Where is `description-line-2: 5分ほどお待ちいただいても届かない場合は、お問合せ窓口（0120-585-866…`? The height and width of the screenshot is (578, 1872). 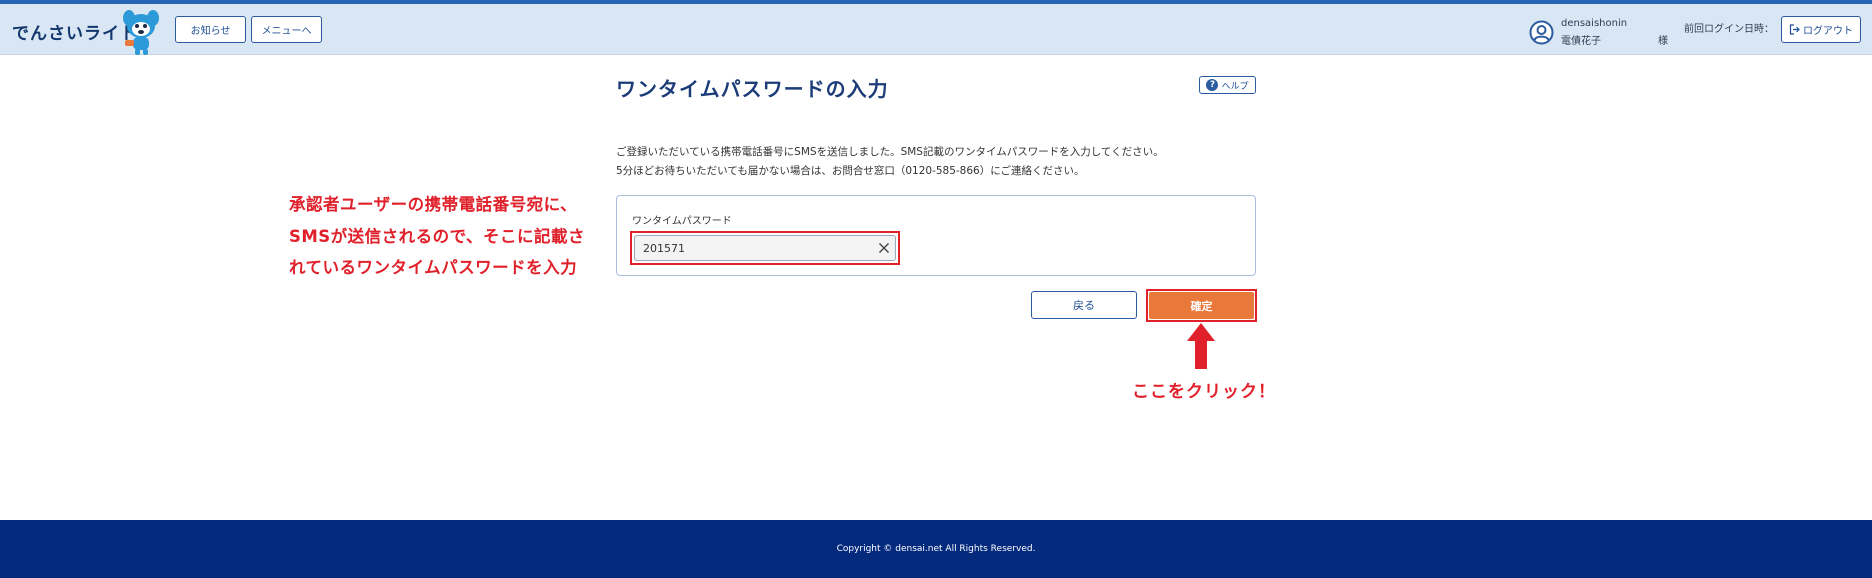 description-line-2: 5分ほどお待ちいただいても届かない場合は、お問合せ窓口（0120-585-866… is located at coordinates (850, 171).